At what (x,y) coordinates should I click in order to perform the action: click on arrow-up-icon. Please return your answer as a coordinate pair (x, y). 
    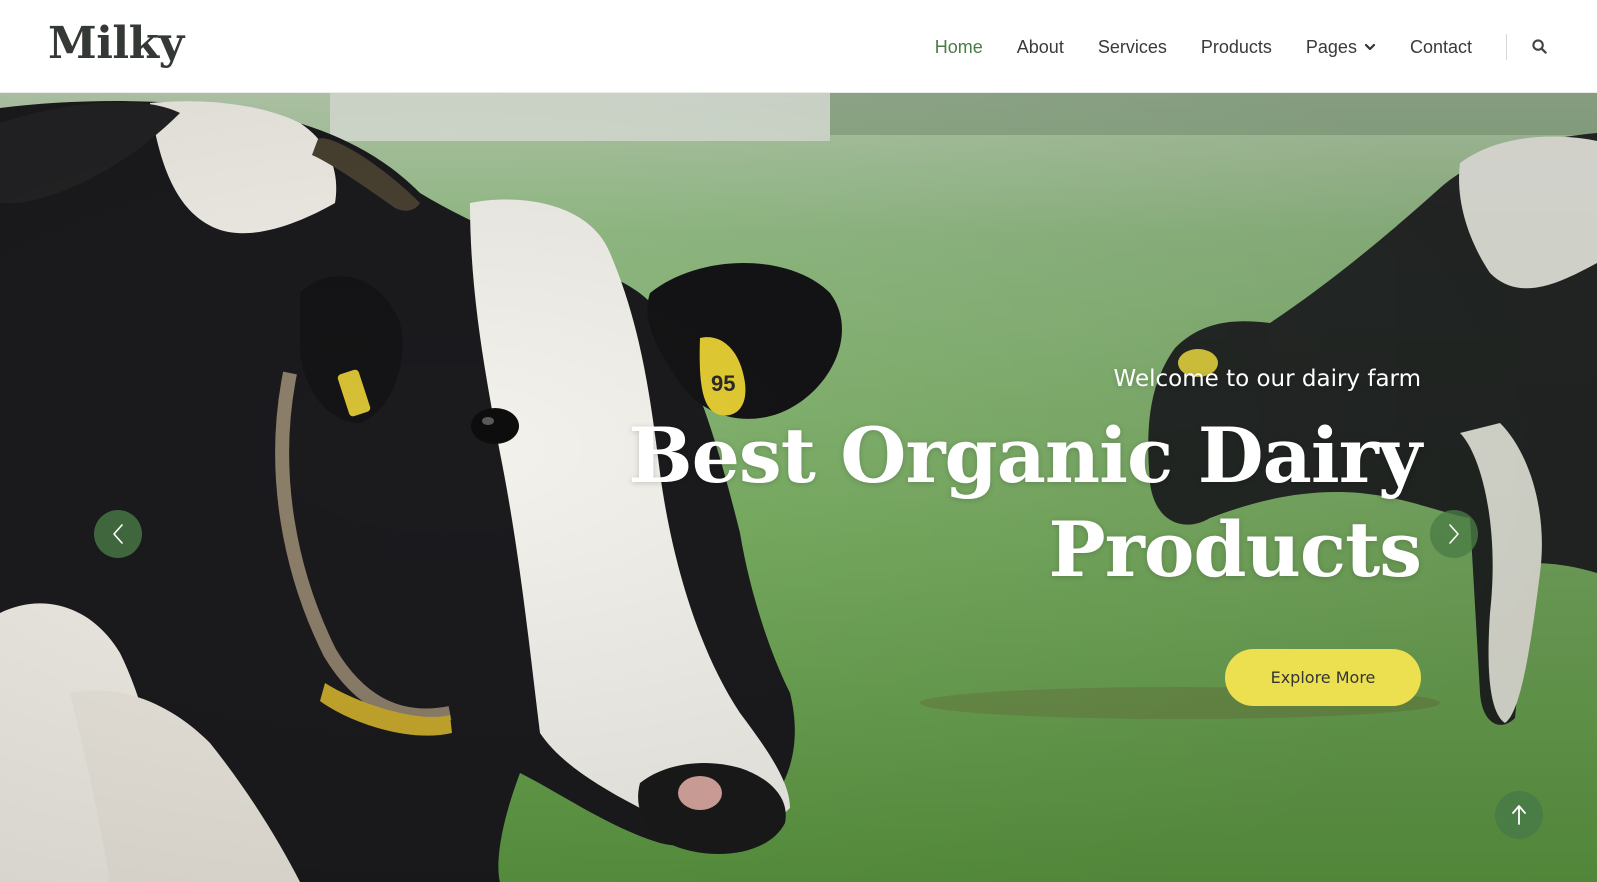
    Looking at the image, I should click on (1519, 815).